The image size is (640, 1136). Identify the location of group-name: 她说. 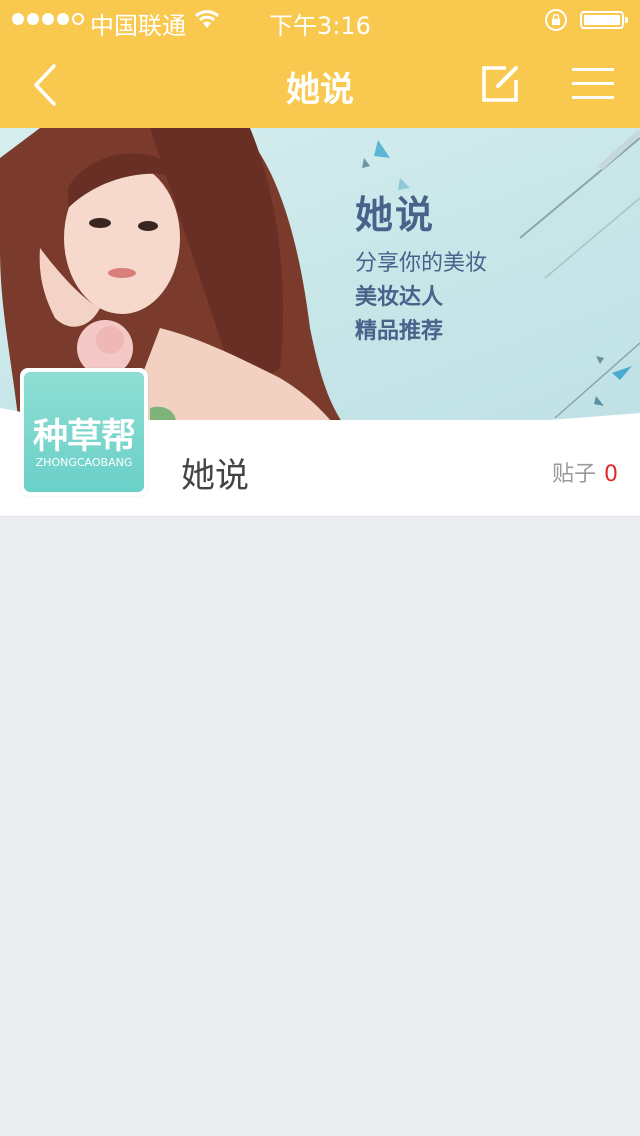
(215, 476).